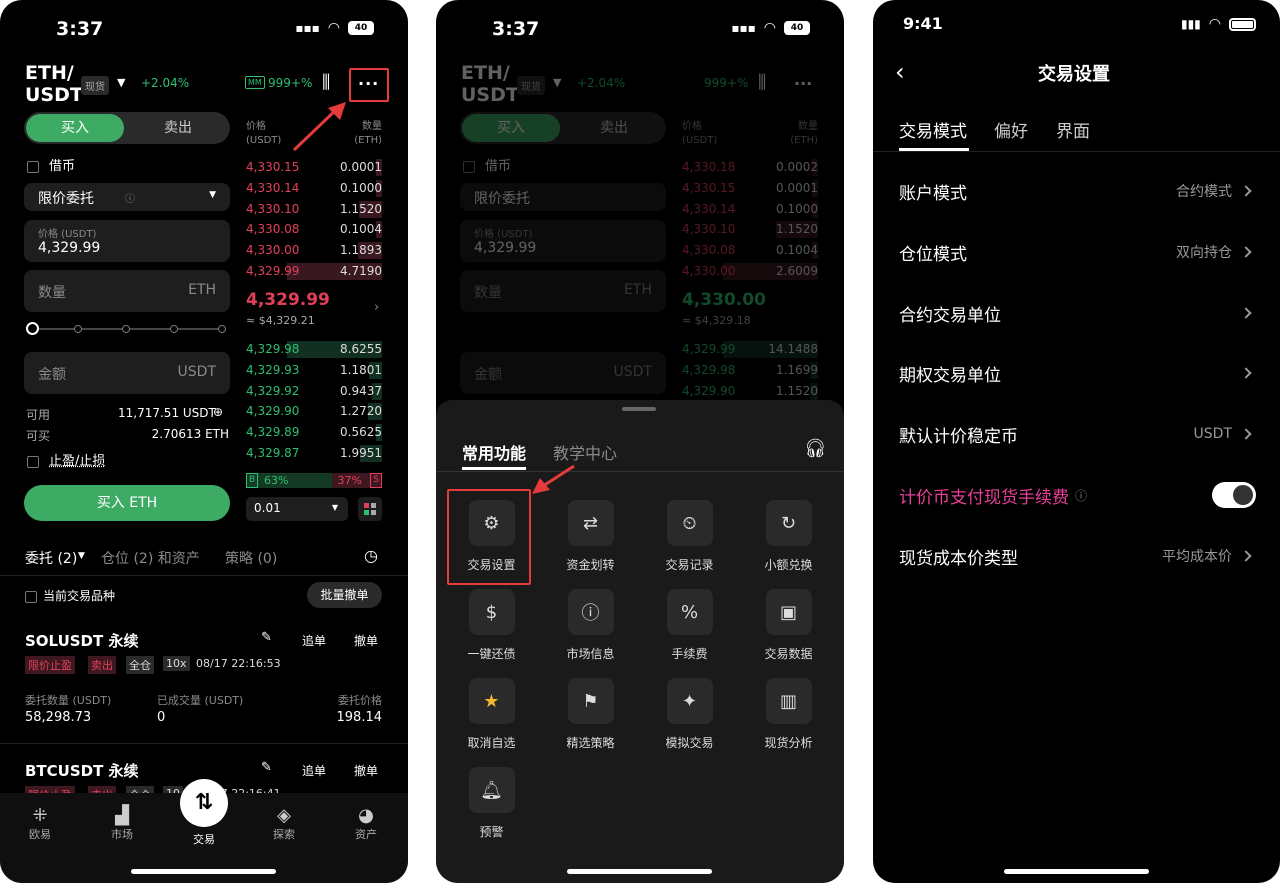 The height and width of the screenshot is (891, 1280). Describe the element at coordinates (689, 536) in the screenshot. I see `function-item: ⏲ 交易记录` at that location.